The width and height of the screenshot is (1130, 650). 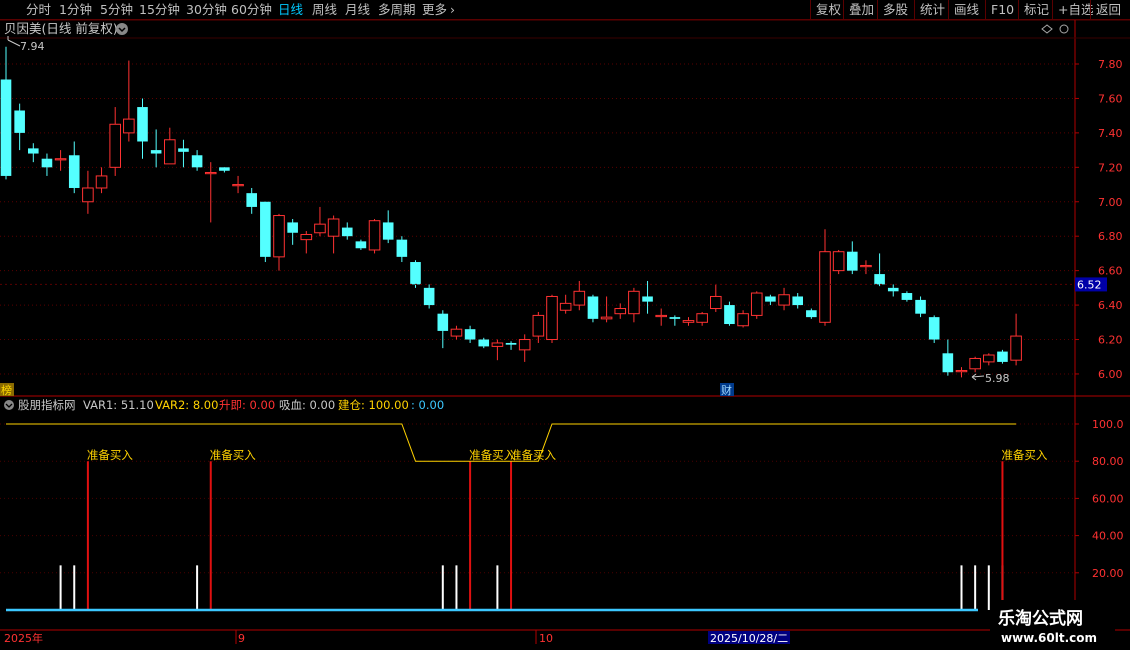 What do you see at coordinates (1110, 305) in the screenshot?
I see `price-tick-label: 6.40` at bounding box center [1110, 305].